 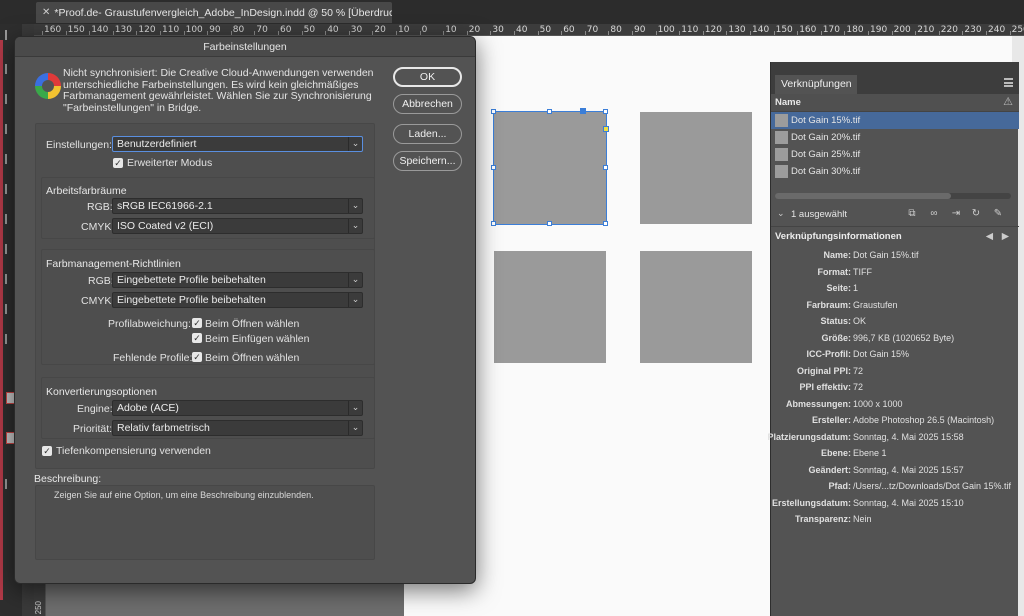 What do you see at coordinates (829, 354) in the screenshot?
I see `link-info-key: ICC-Profil:` at bounding box center [829, 354].